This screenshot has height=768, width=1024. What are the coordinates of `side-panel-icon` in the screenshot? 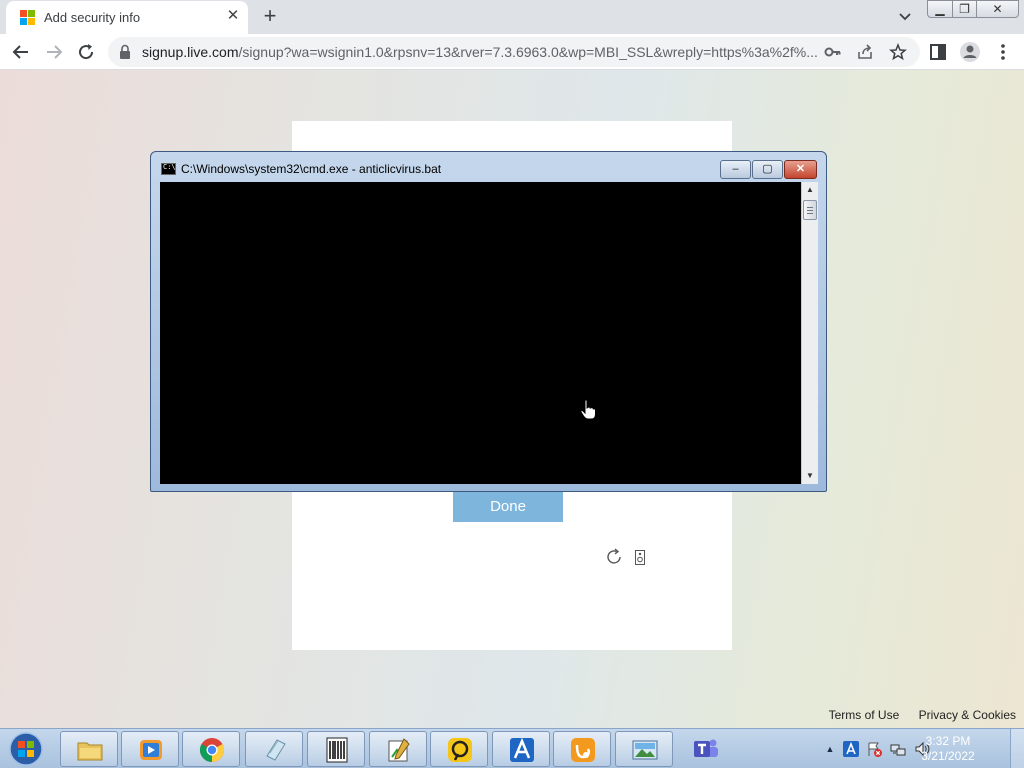 It's located at (938, 52).